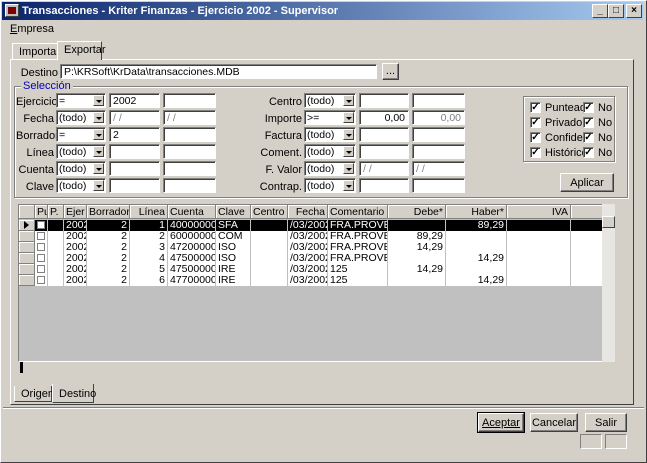 This screenshot has height=463, width=647. What do you see at coordinates (149, 258) in the screenshot?
I see `cell-linea: 4` at bounding box center [149, 258].